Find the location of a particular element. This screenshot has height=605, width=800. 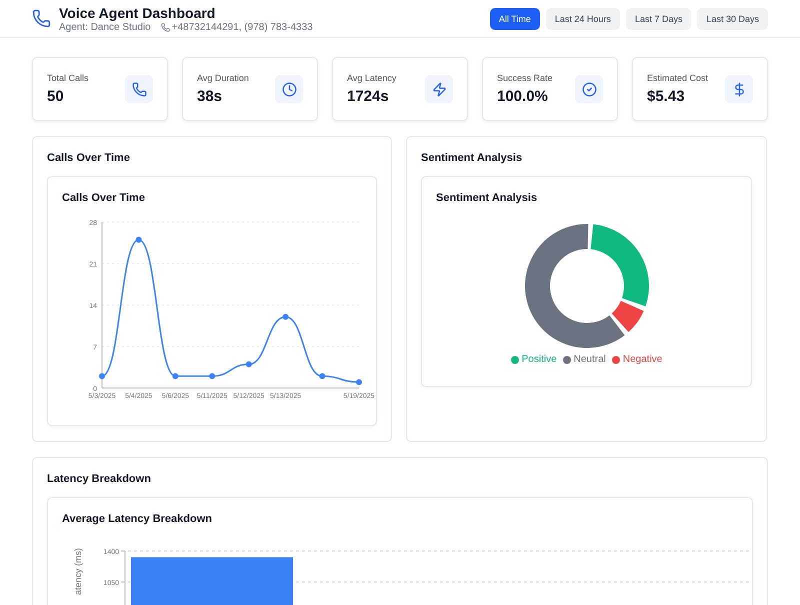

time-filter-button: Last 7 Days is located at coordinates (659, 19).